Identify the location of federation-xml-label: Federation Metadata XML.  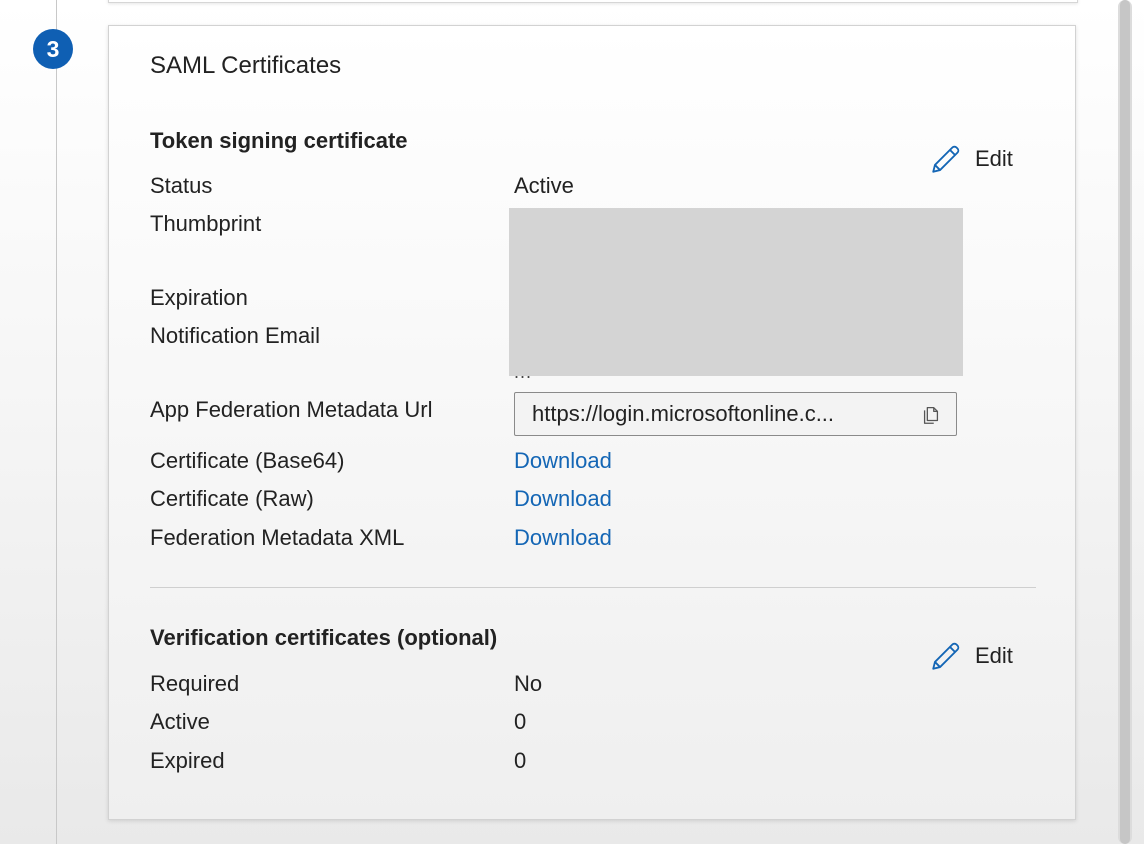
(277, 537).